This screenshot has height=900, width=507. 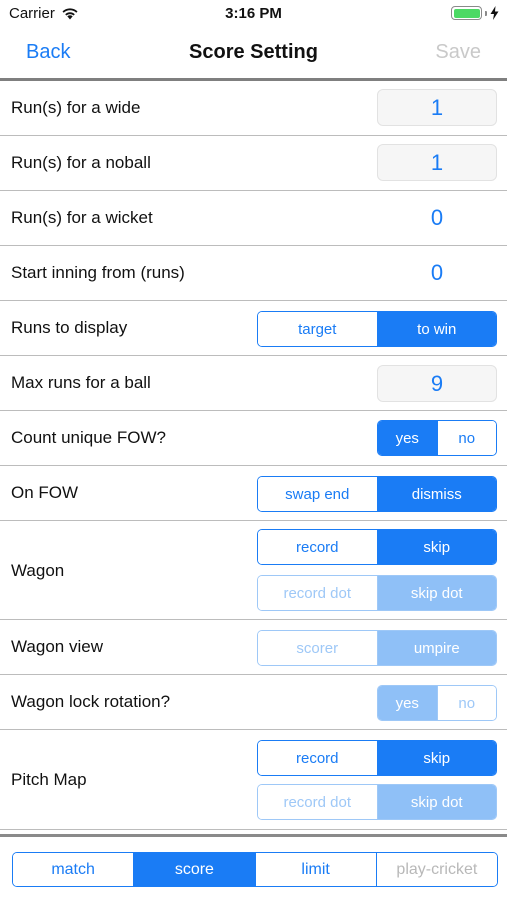 I want to click on wagon-lock-yes-segment: yes, so click(x=407, y=703).